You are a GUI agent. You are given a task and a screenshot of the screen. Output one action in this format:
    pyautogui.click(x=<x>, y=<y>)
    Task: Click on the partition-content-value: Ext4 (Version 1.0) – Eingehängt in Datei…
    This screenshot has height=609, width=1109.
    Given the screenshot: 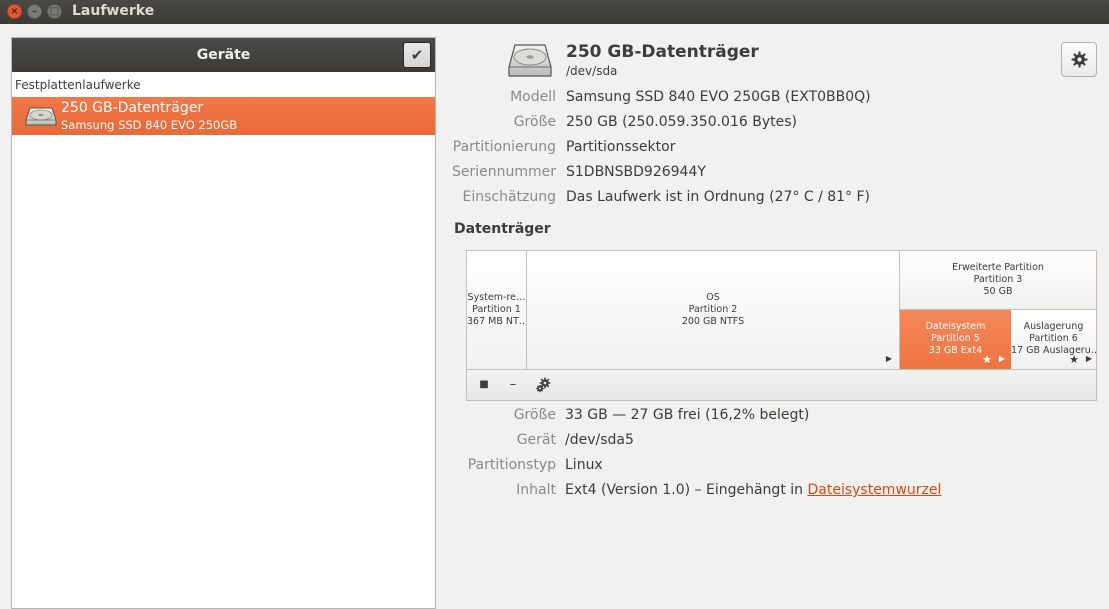 What is the action you would take?
    pyautogui.click(x=753, y=490)
    